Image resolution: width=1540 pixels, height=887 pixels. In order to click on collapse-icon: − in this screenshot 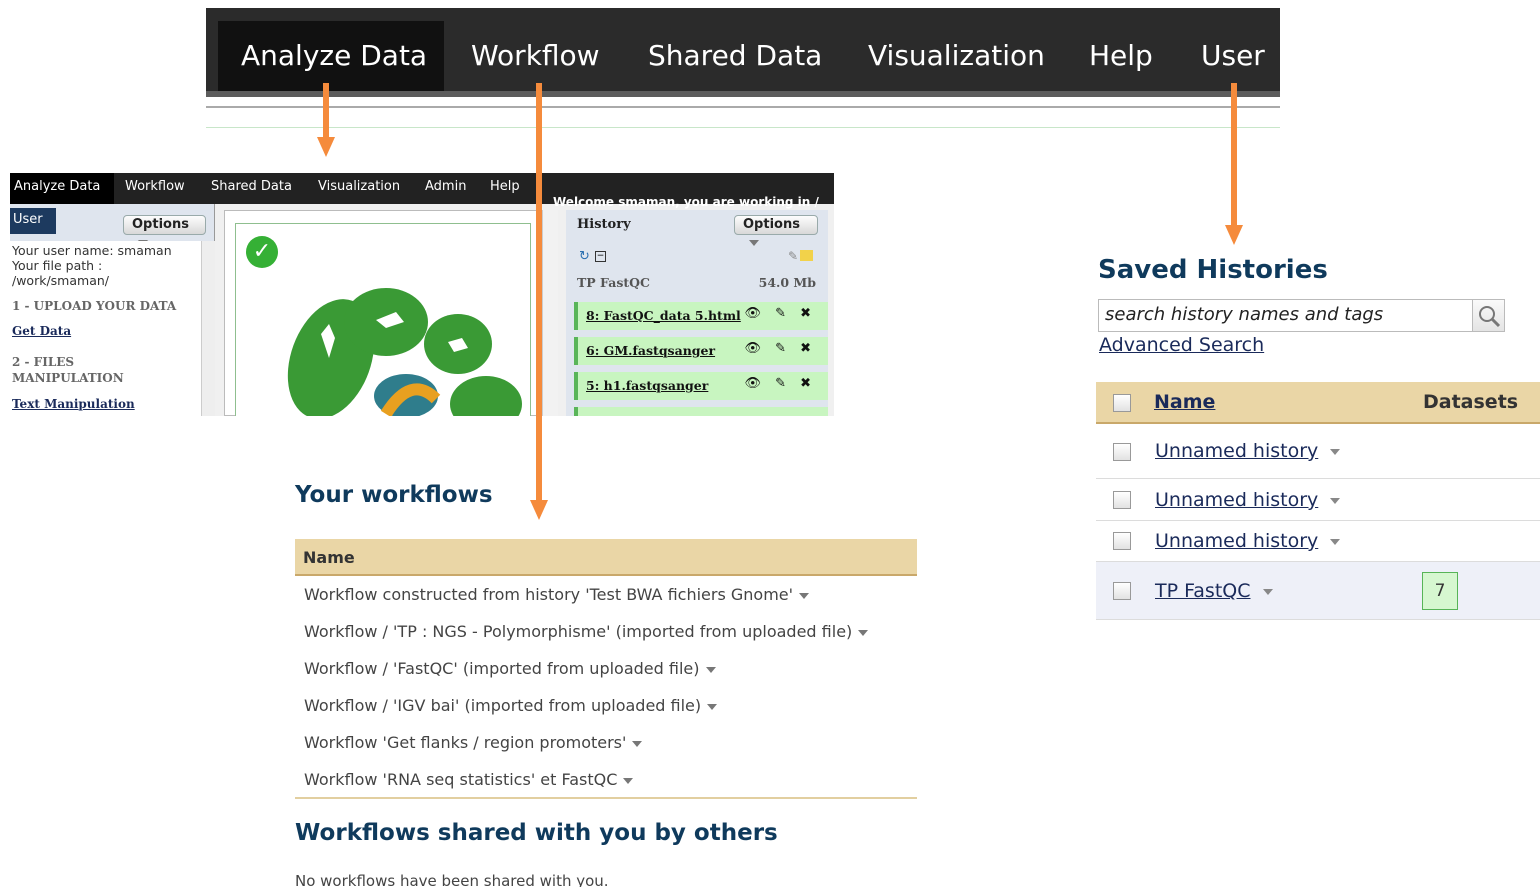, I will do `click(600, 256)`.